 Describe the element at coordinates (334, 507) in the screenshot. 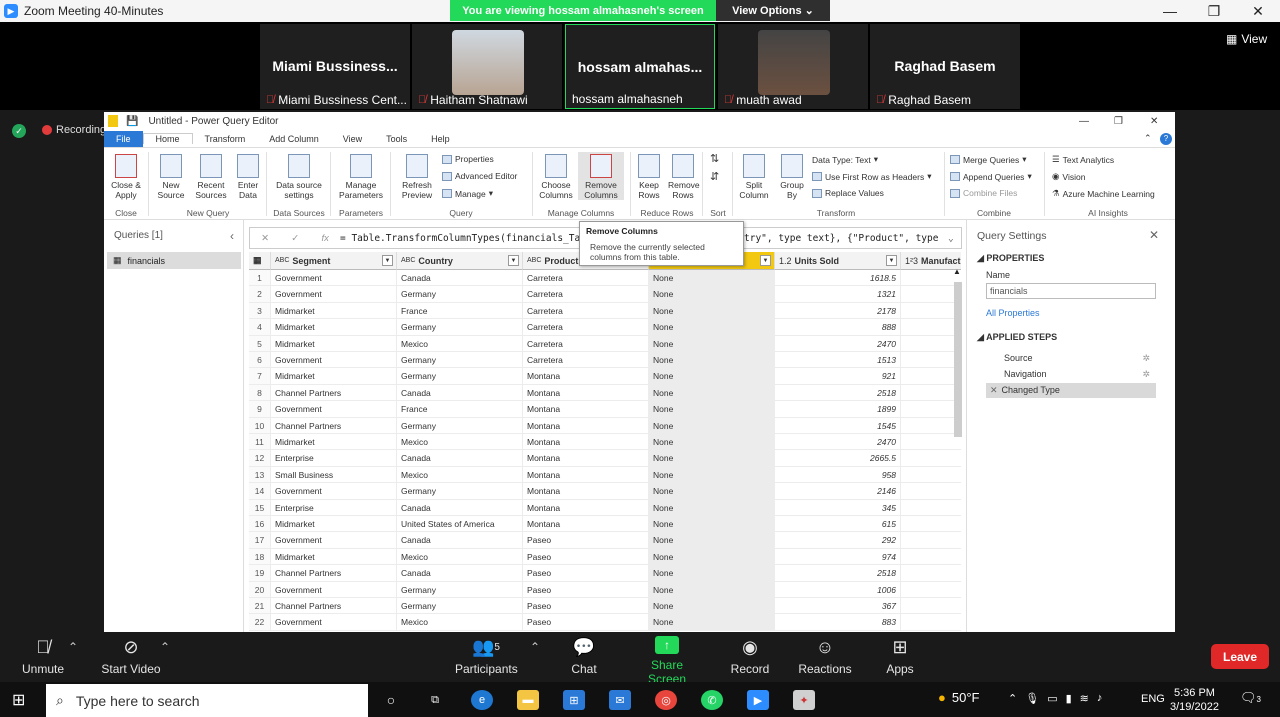

I see `cell-segment: Enterprise` at that location.